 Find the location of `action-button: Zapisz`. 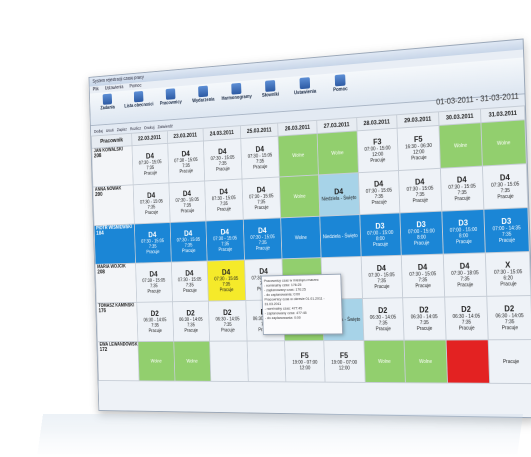

action-button: Zapisz is located at coordinates (122, 129).